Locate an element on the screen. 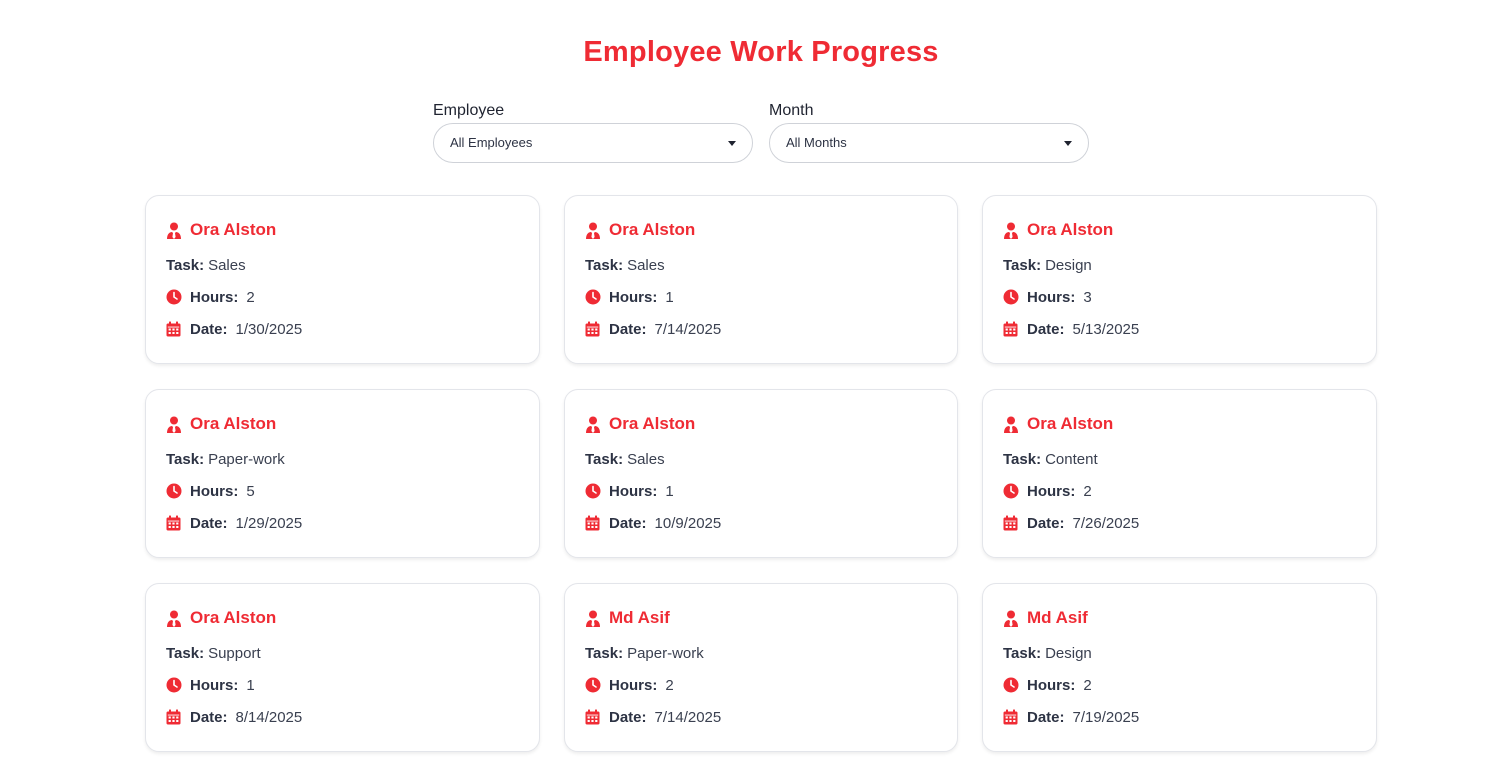 Image resolution: width=1511 pixels, height=761 pixels. date-value: 1/29/2025 is located at coordinates (269, 523).